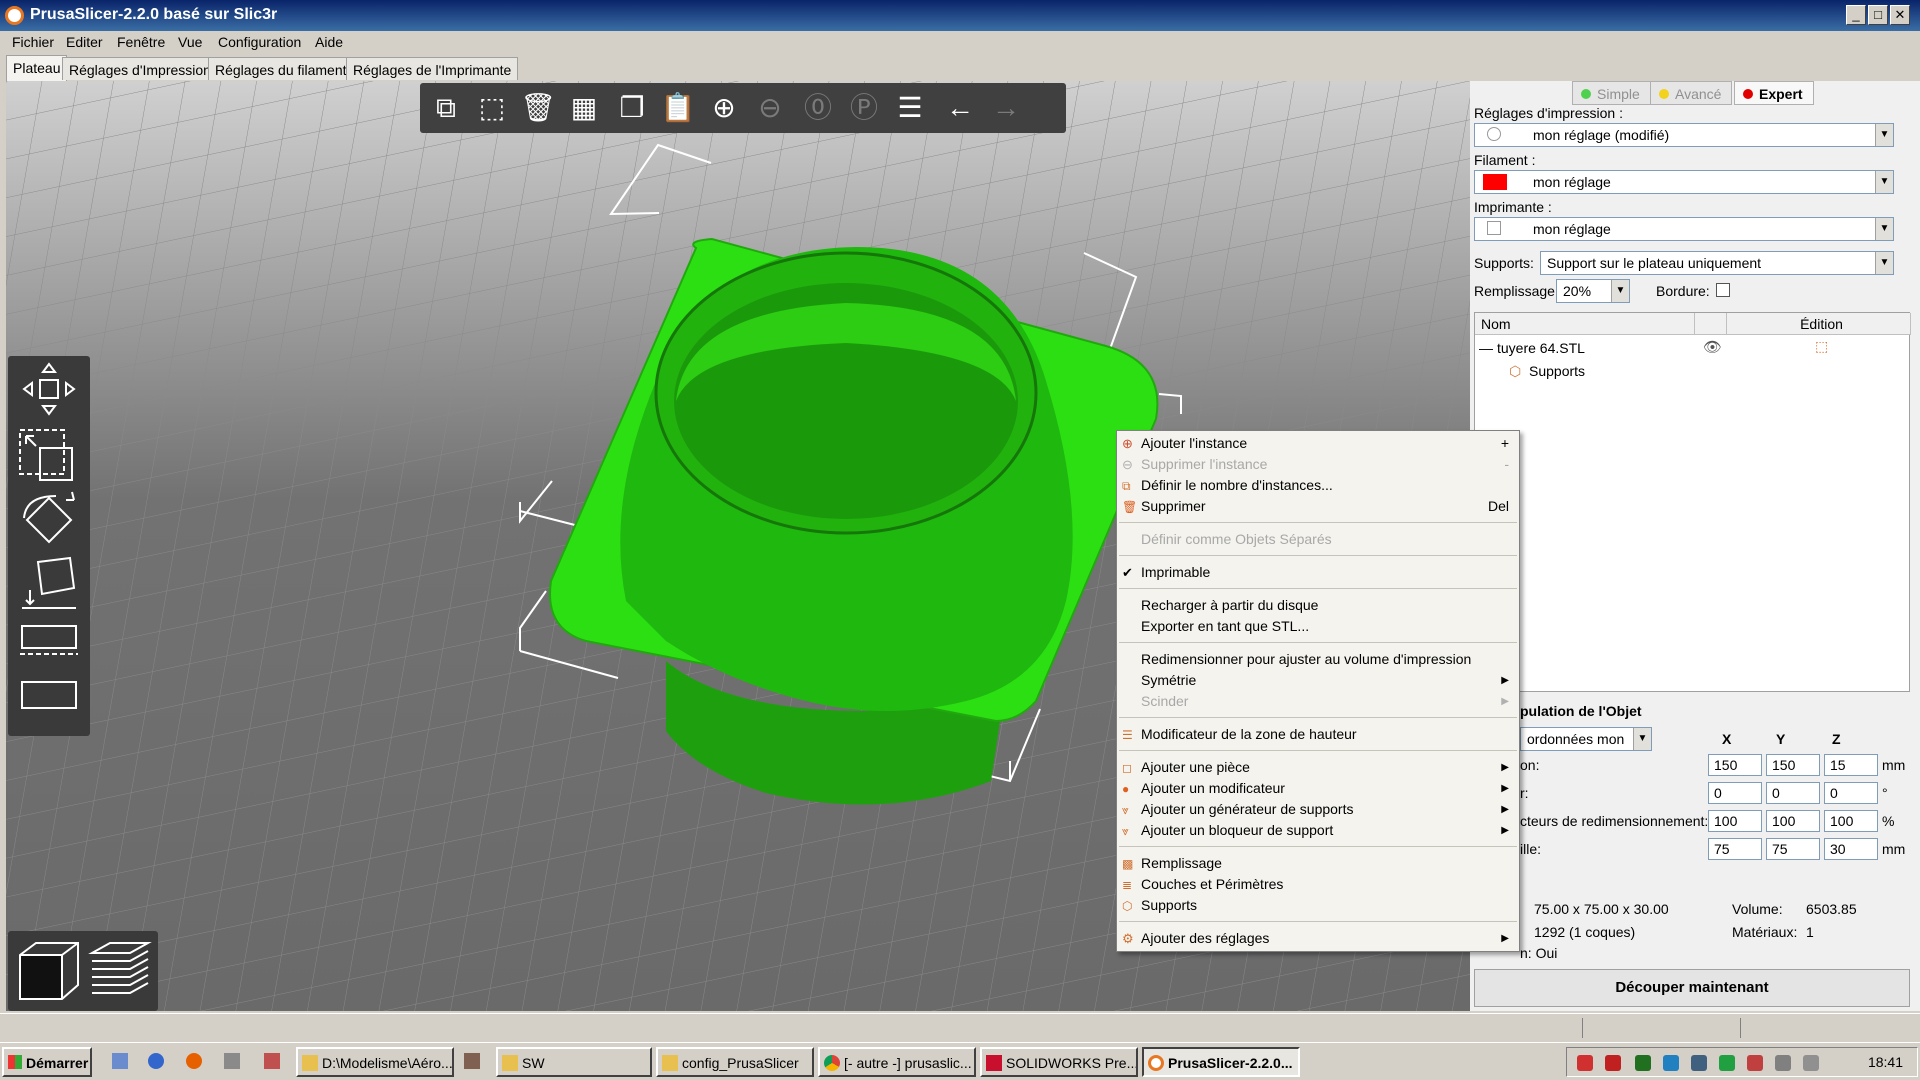 The image size is (1920, 1080). I want to click on filament-preset-combo: mon réglage ▼, so click(1684, 182).